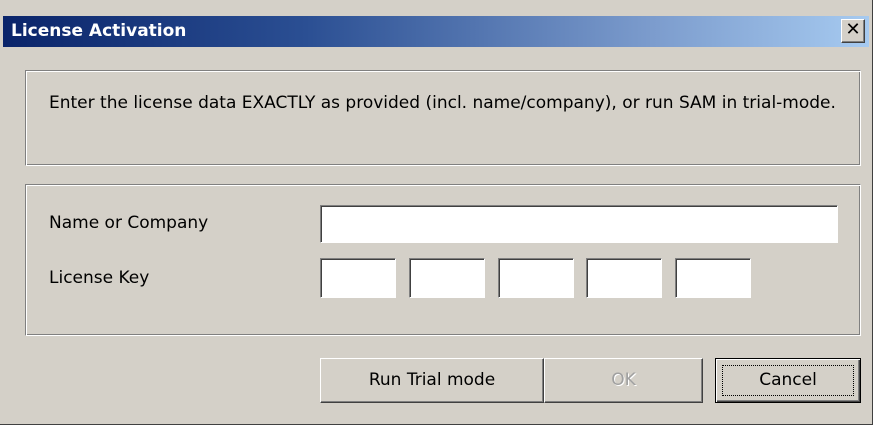 The height and width of the screenshot is (427, 875). Describe the element at coordinates (436, 31) in the screenshot. I see `title-bar: License Activation` at that location.